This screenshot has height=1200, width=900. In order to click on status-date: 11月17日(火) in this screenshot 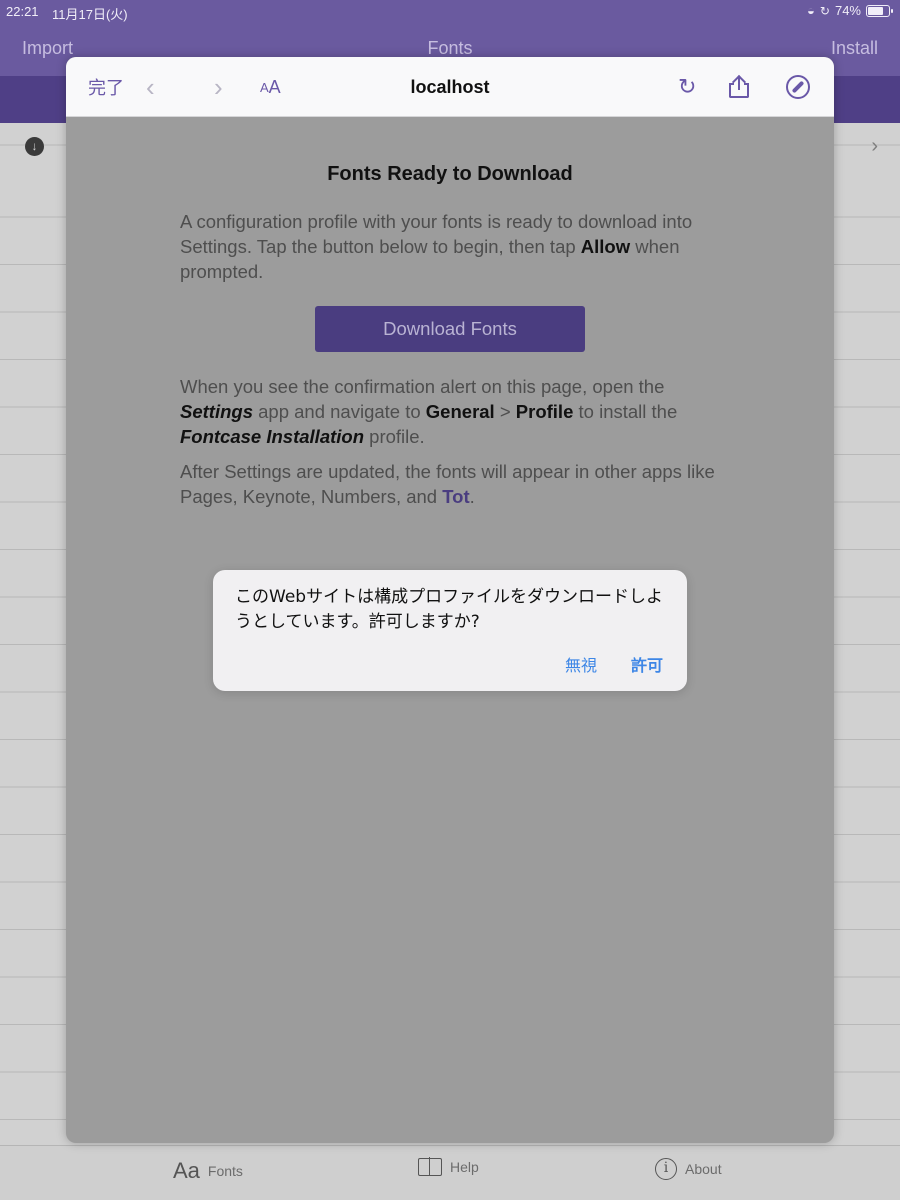, I will do `click(90, 14)`.